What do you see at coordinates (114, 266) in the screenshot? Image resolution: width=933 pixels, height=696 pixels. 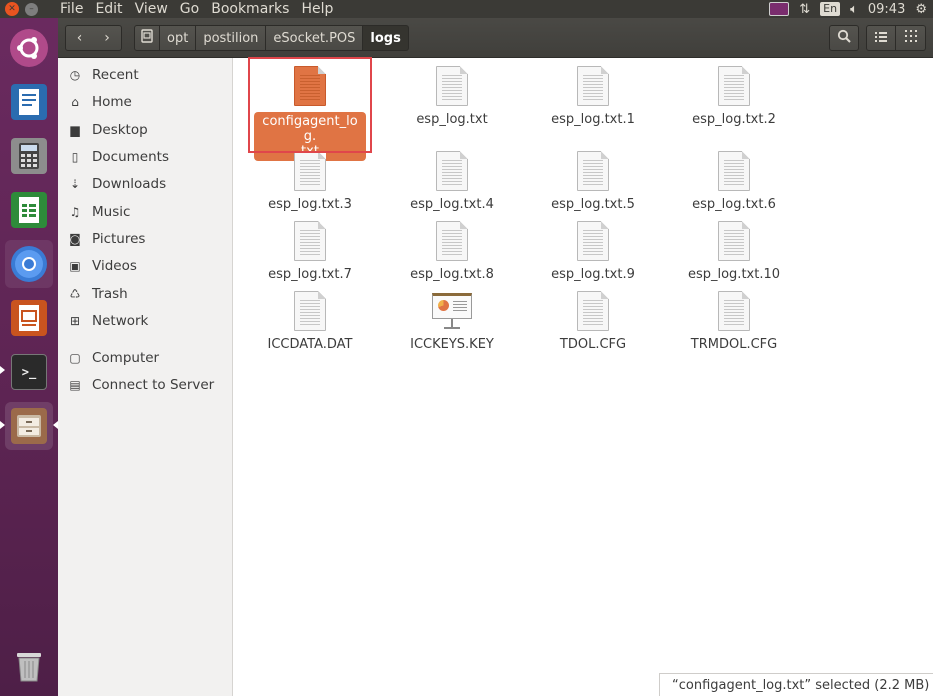 I see `sidebar-item-label: Videos` at bounding box center [114, 266].